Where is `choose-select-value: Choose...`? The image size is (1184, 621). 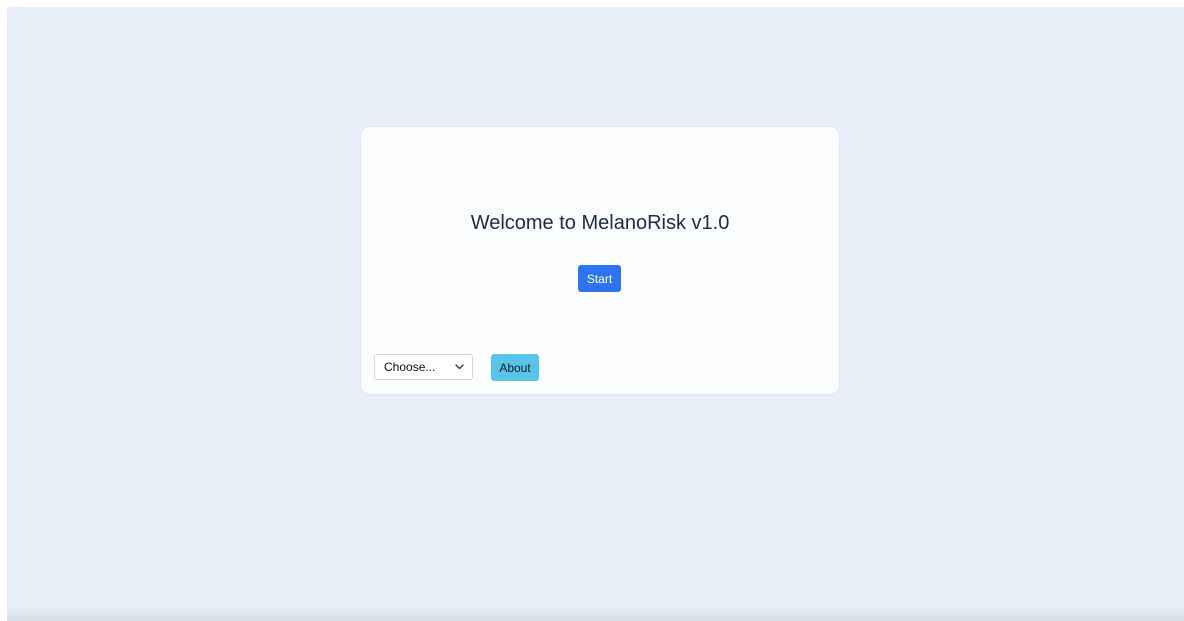 choose-select-value: Choose... is located at coordinates (410, 367).